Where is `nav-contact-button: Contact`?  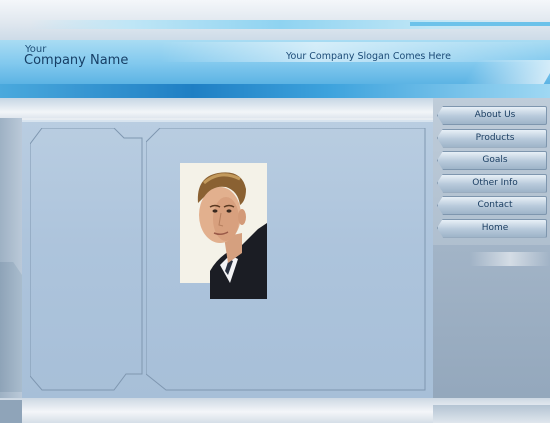 nav-contact-button: Contact is located at coordinates (492, 205).